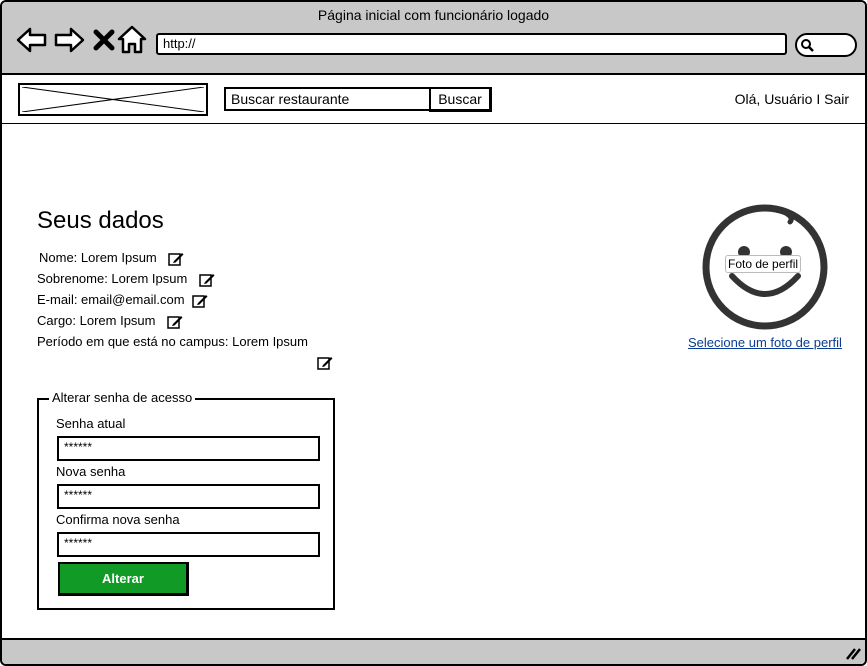  I want to click on forward-icon, so click(69, 40).